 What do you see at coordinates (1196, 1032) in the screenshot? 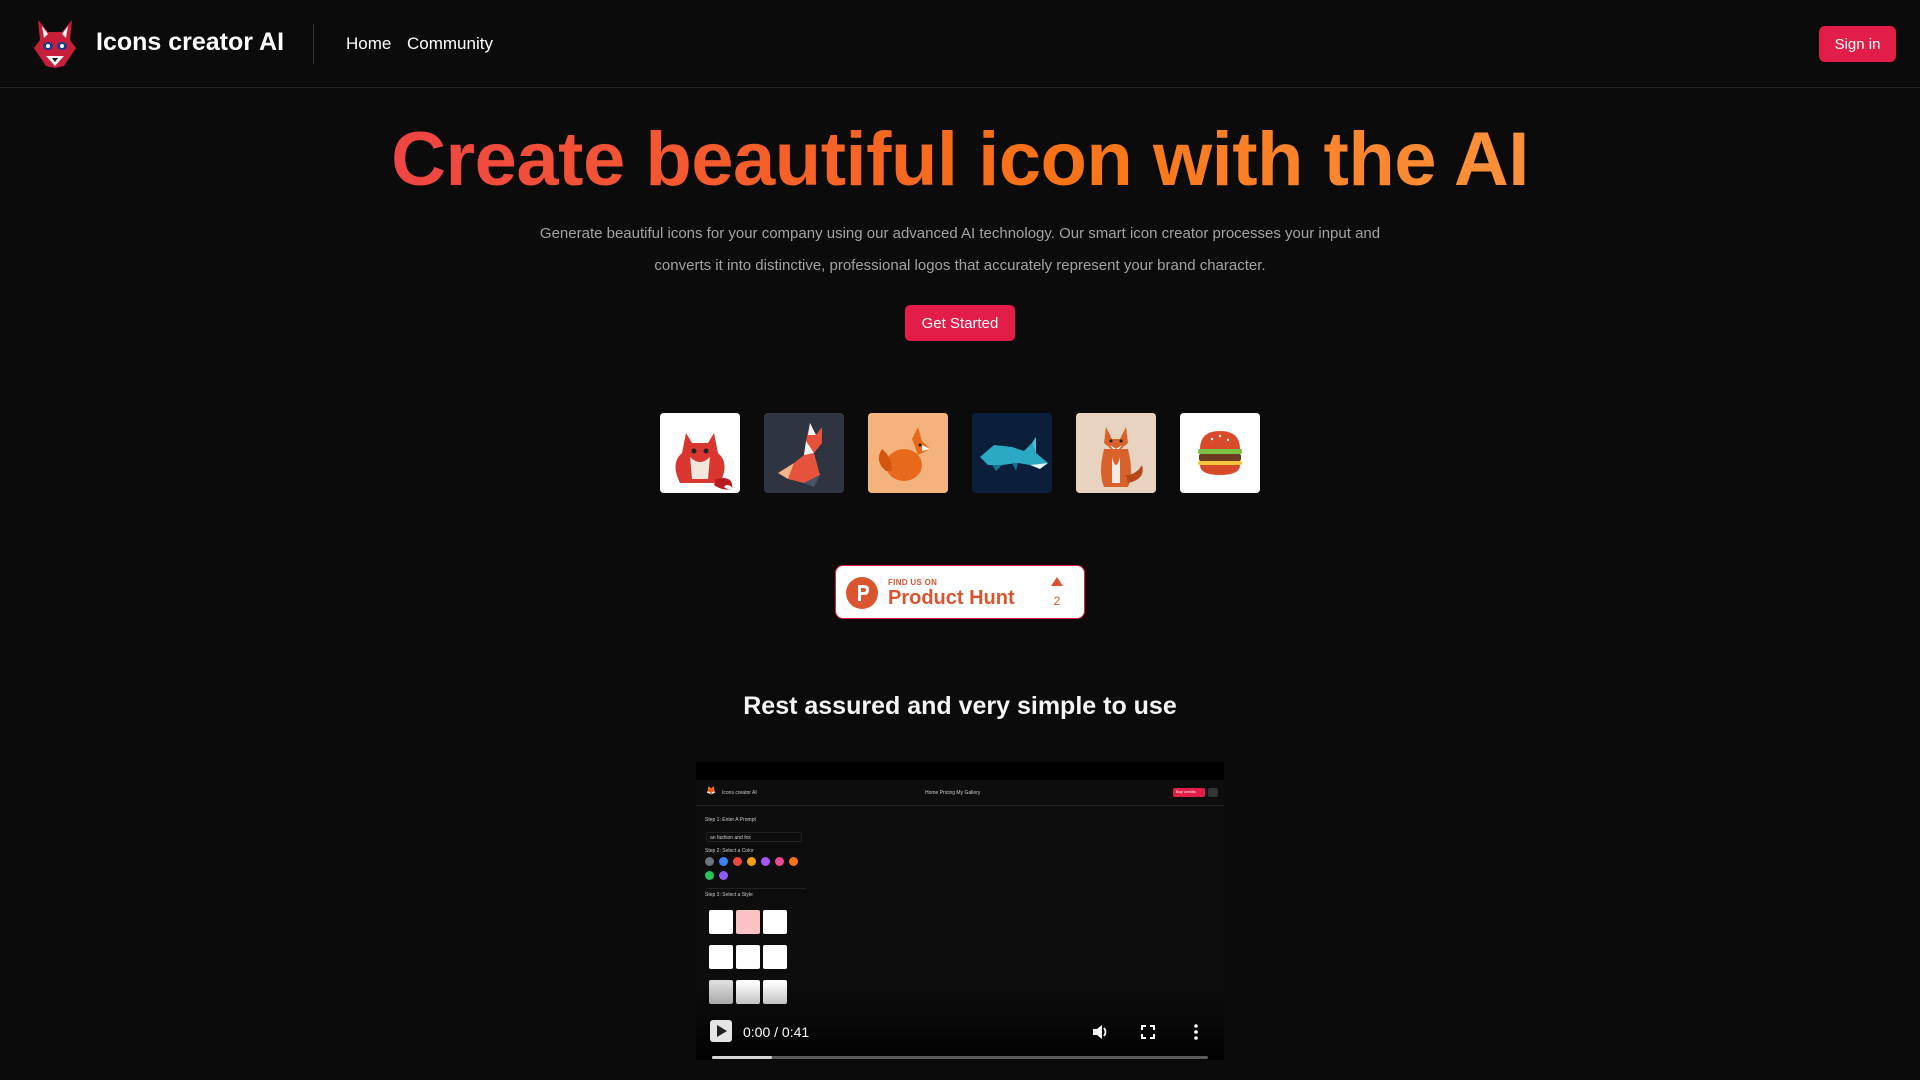
I see `more-options-icon` at bounding box center [1196, 1032].